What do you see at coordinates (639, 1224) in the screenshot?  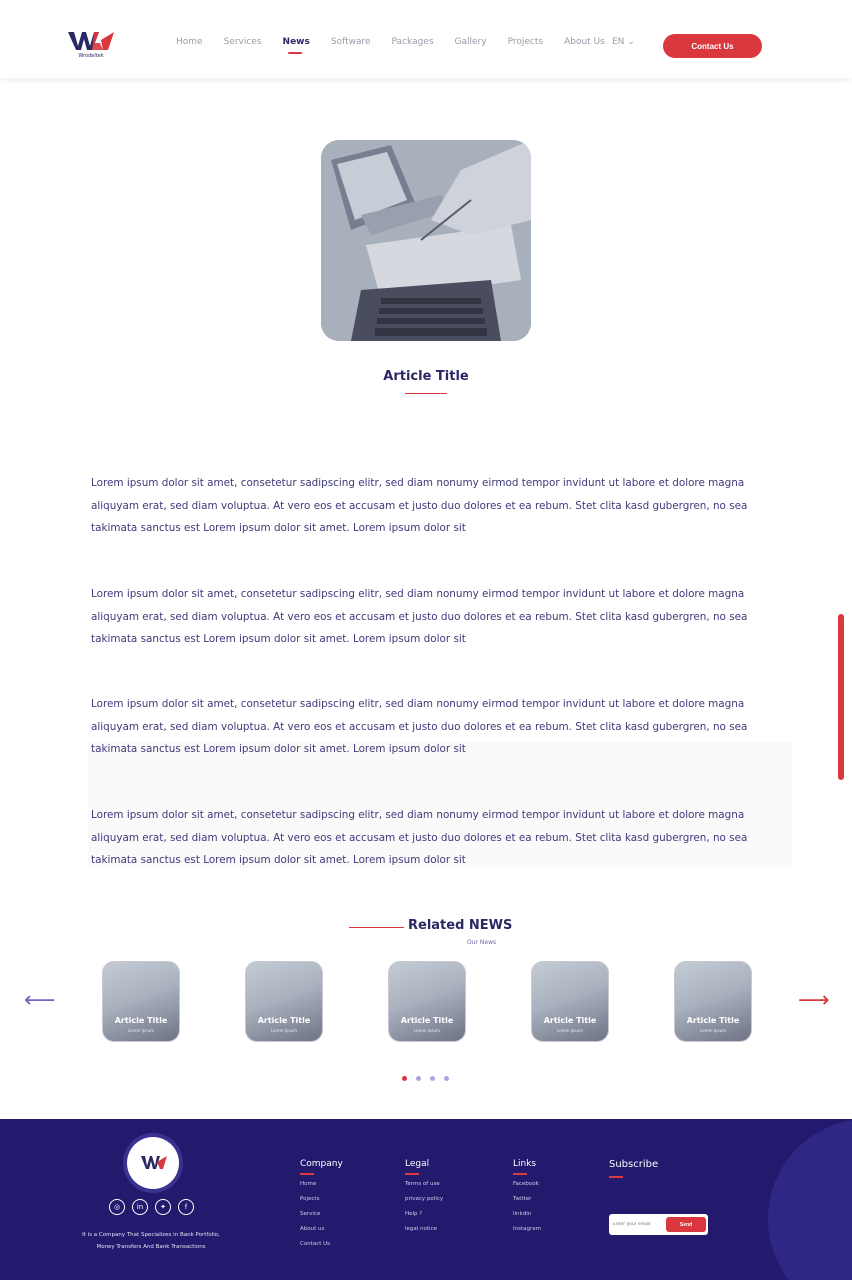 I see `email-field` at bounding box center [639, 1224].